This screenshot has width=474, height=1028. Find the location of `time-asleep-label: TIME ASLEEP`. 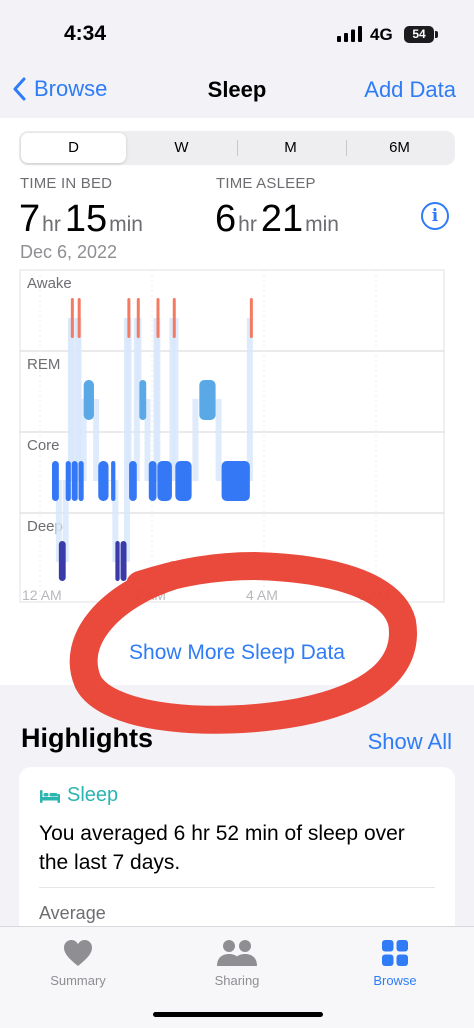

time-asleep-label: TIME ASLEEP is located at coordinates (266, 183).